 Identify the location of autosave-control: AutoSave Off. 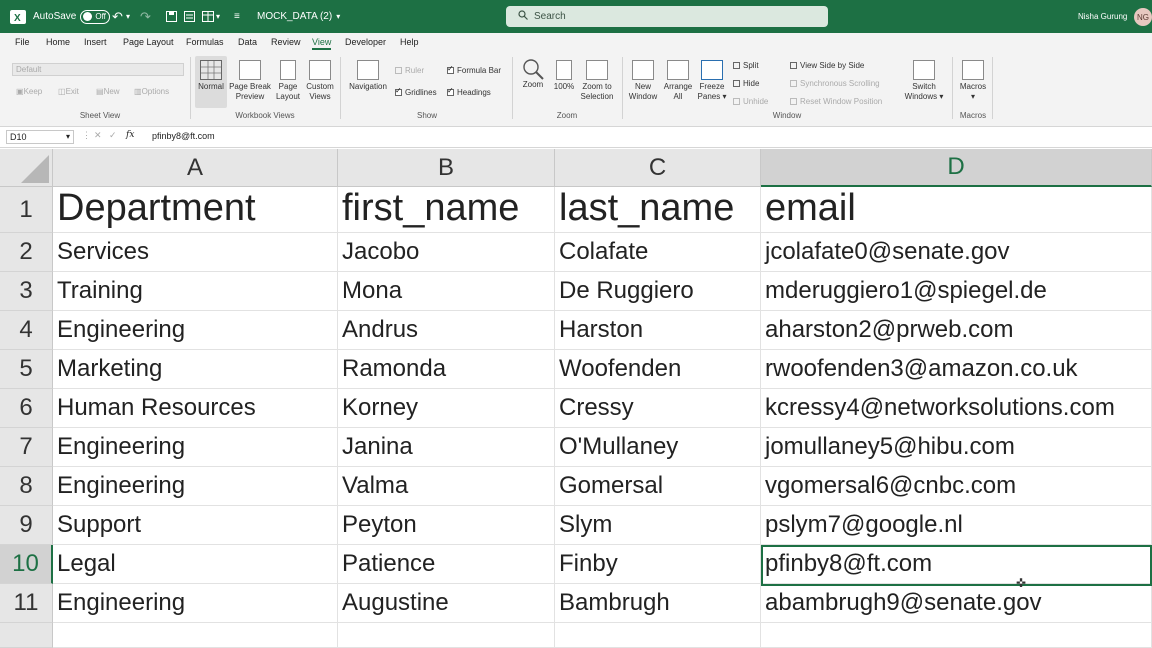
(72, 16).